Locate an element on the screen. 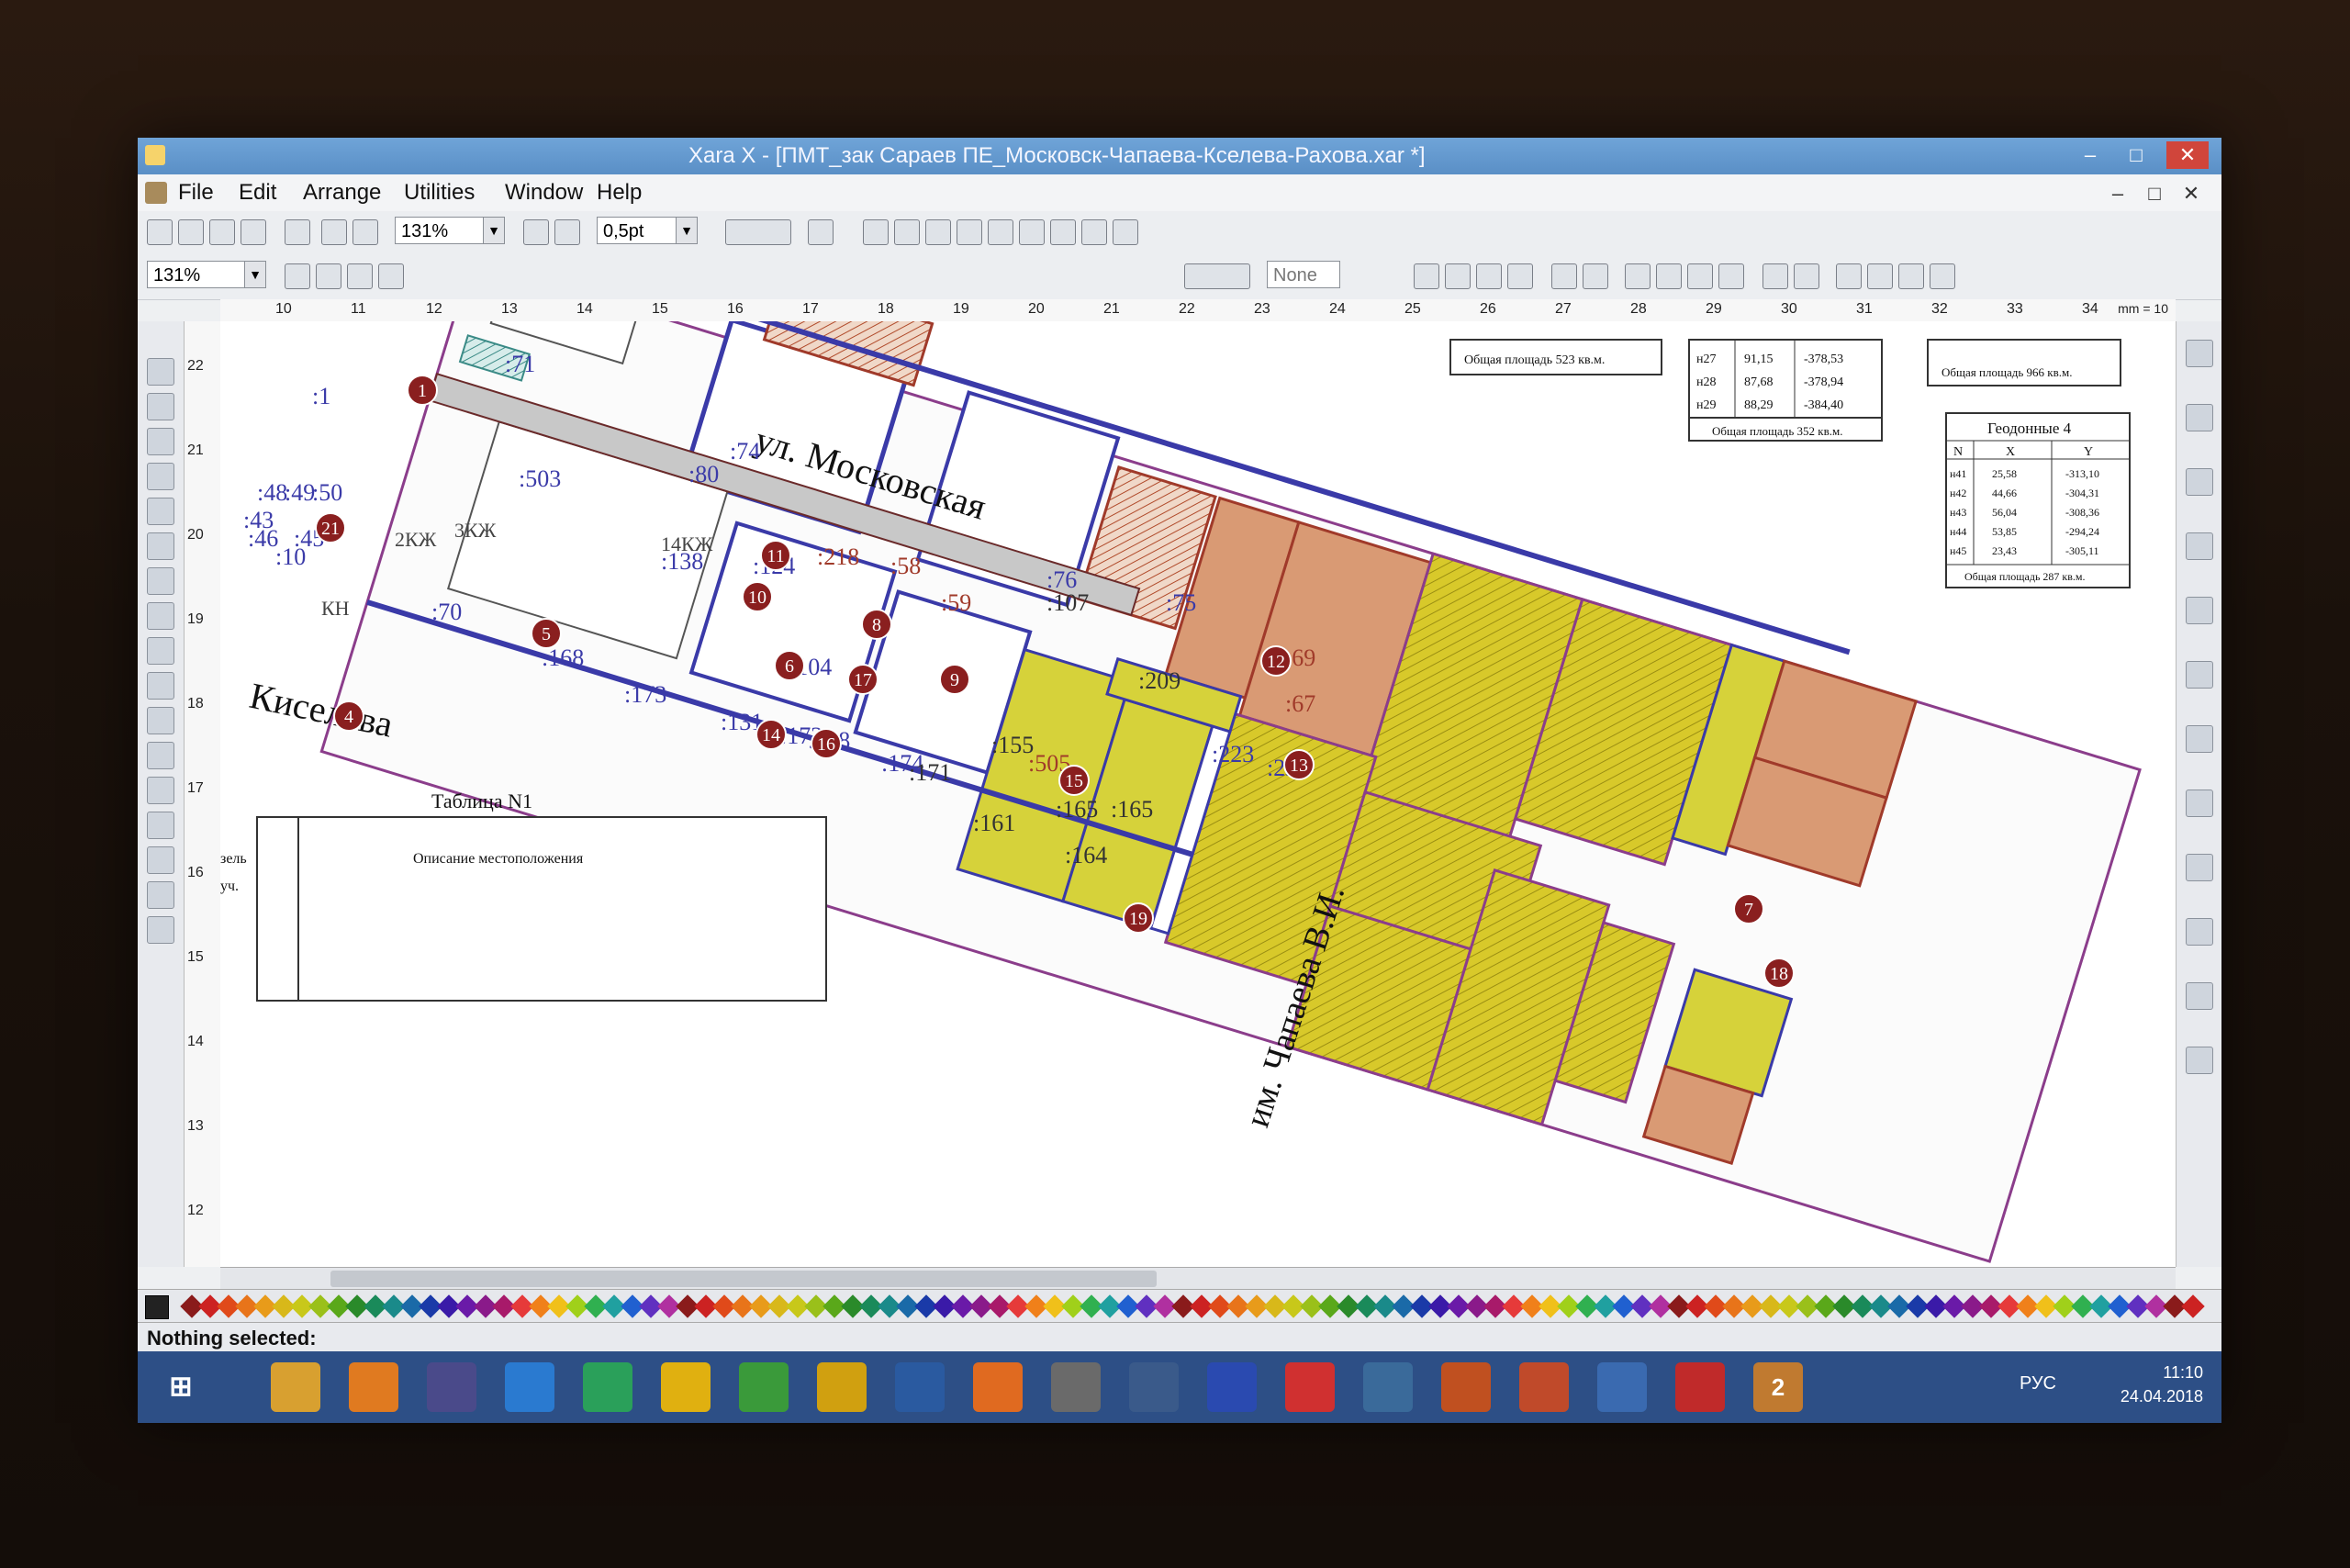 The height and width of the screenshot is (1568, 2350). bars-2-icon is located at coordinates (1911, 276).